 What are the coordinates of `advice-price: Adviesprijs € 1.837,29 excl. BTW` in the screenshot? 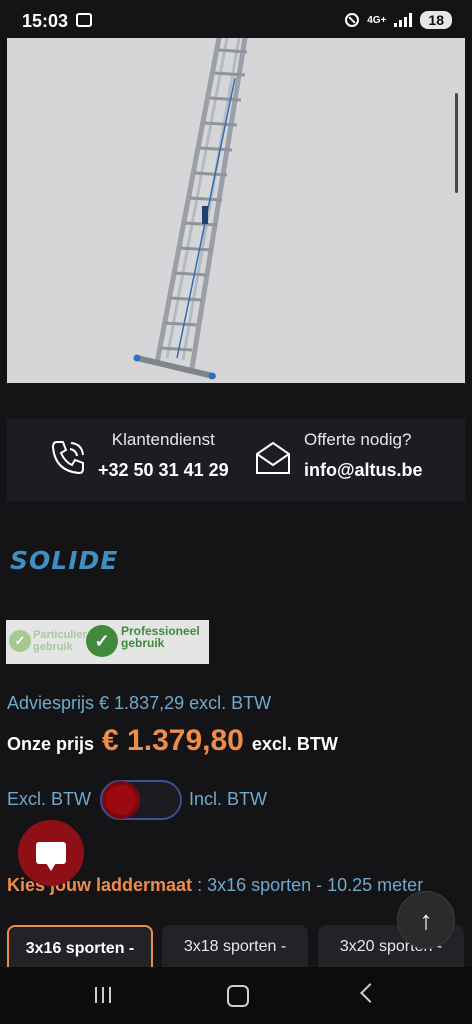 It's located at (139, 703).